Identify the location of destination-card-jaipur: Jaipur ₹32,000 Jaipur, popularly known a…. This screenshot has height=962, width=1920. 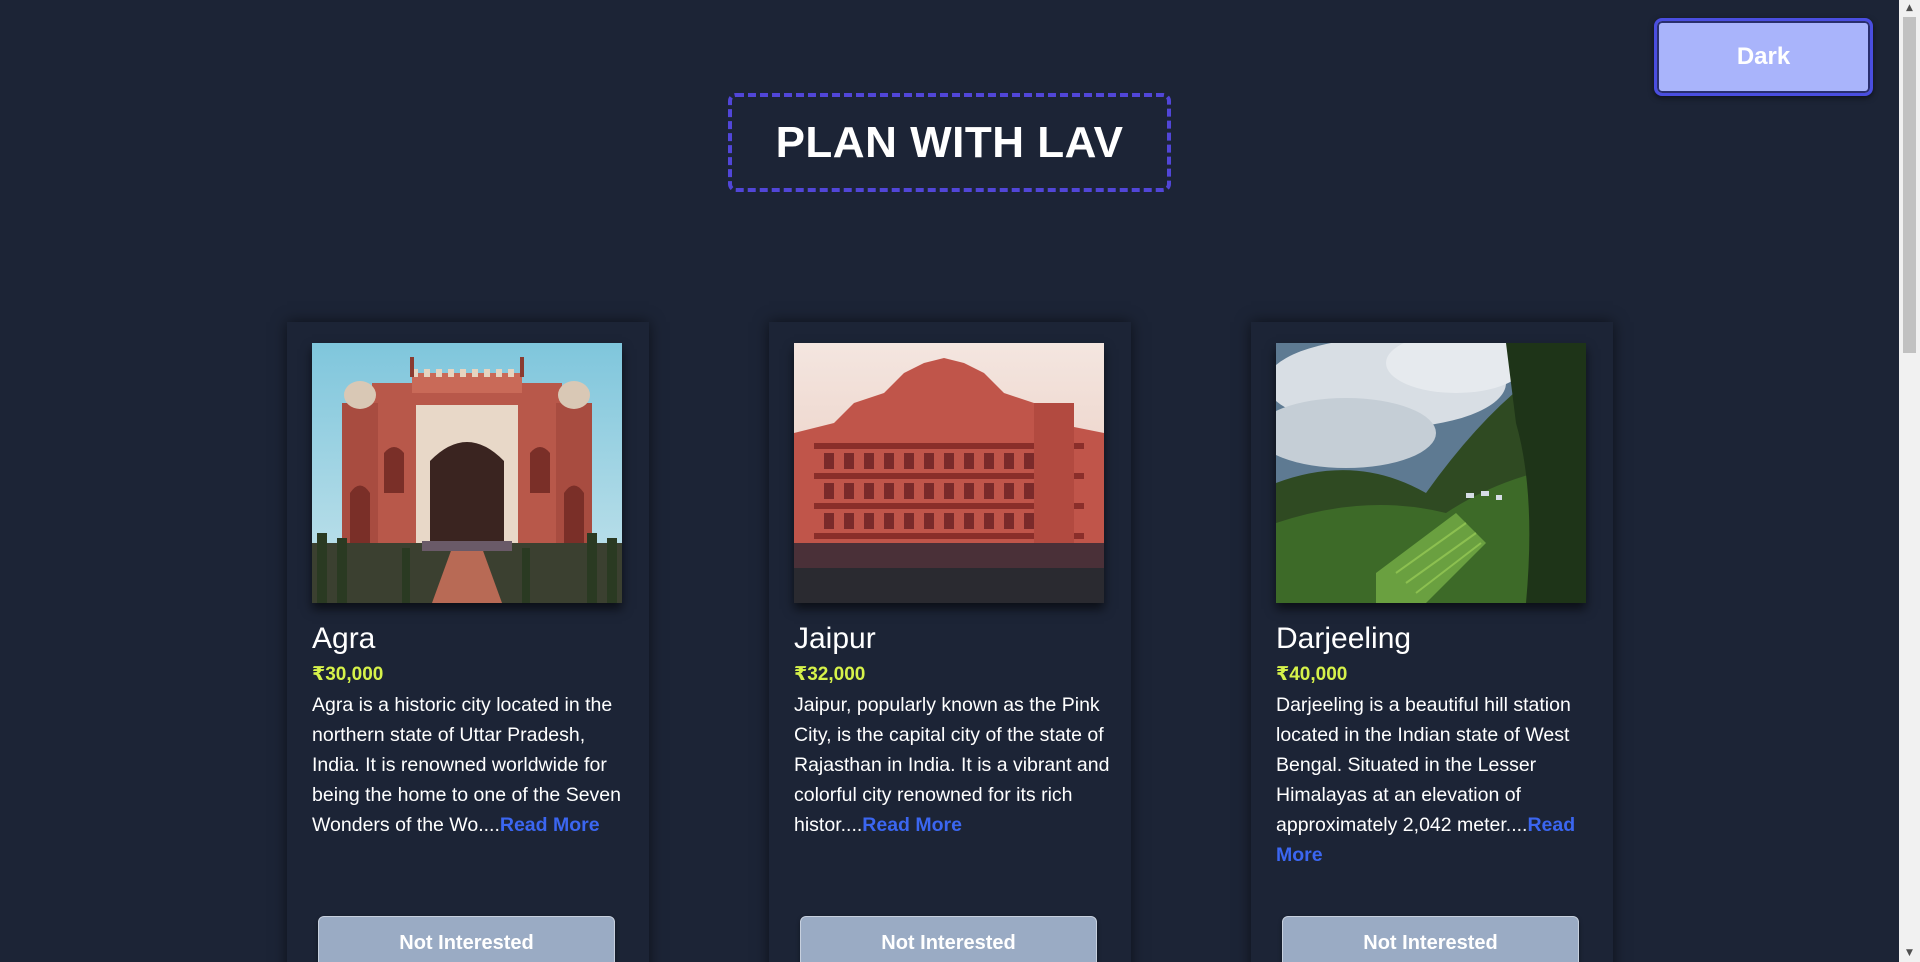
(950, 642).